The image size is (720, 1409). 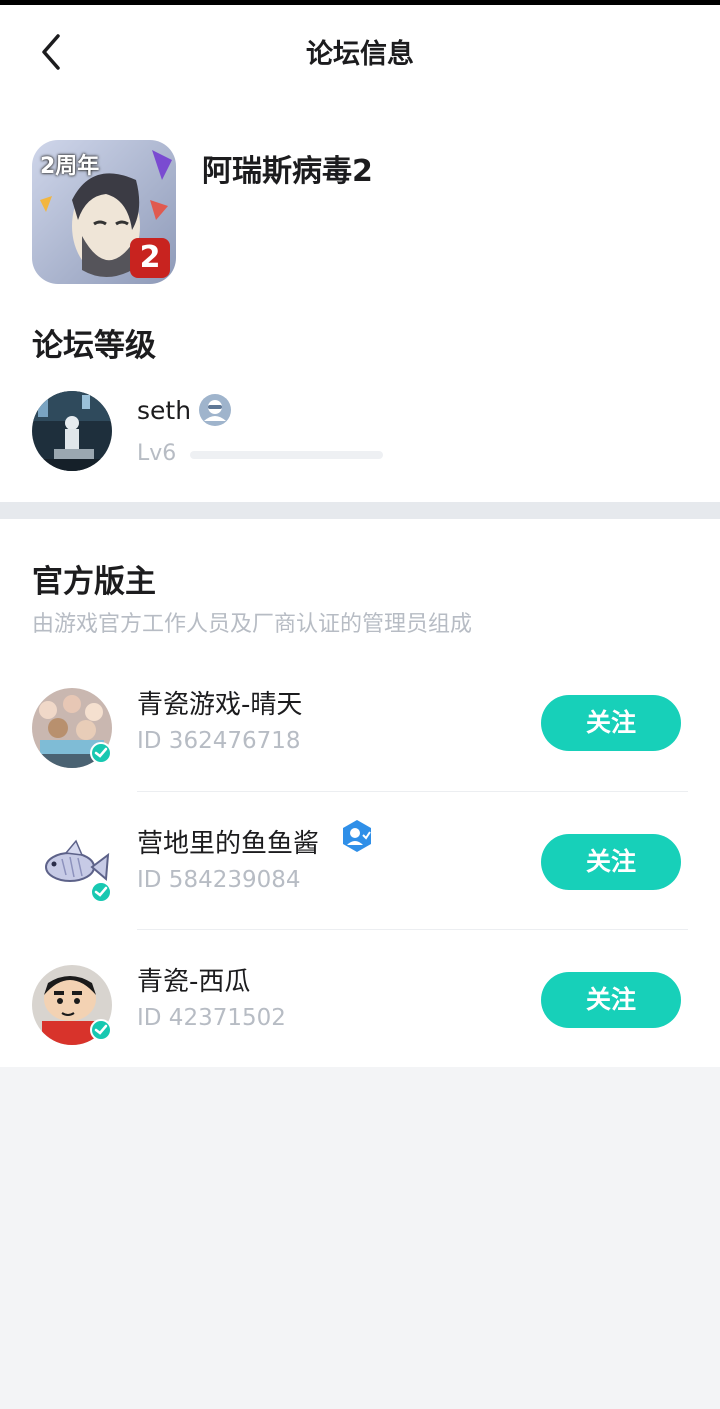 I want to click on moderator-row: 青瓷-西瓜 ID 42371502 关注, so click(x=360, y=1030).